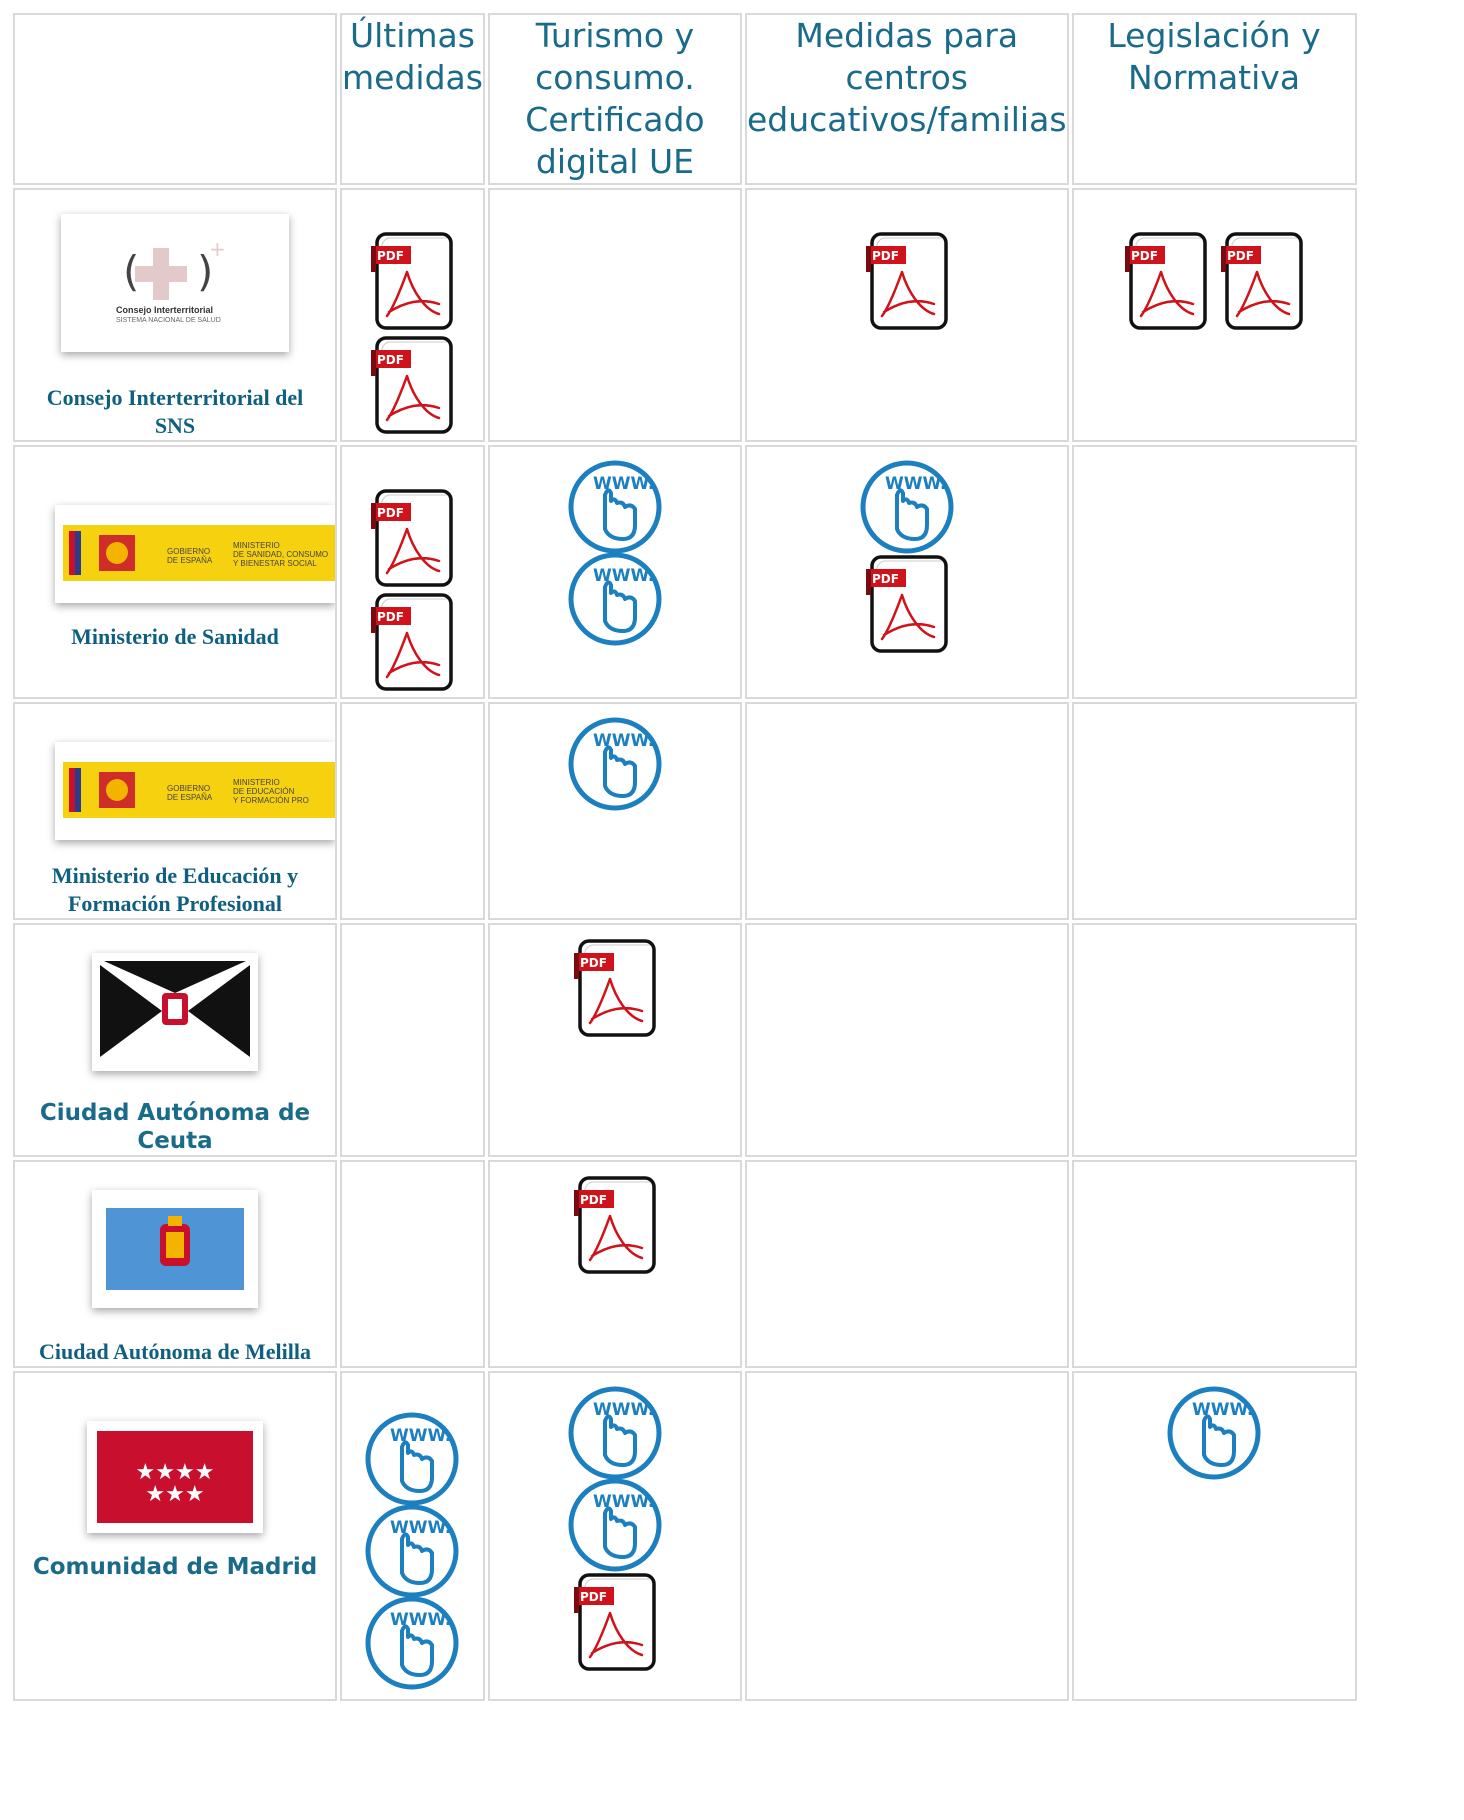 The width and height of the screenshot is (1464, 1820). I want to click on icon-group: WWW. WWW. PDF, so click(615, 1531).